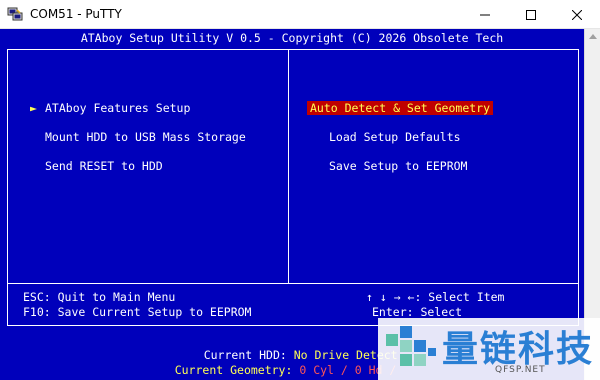 Image resolution: width=600 pixels, height=380 pixels. What do you see at coordinates (435, 297) in the screenshot?
I see `help-arrows: ↑ ↓ → ←: Select Item` at bounding box center [435, 297].